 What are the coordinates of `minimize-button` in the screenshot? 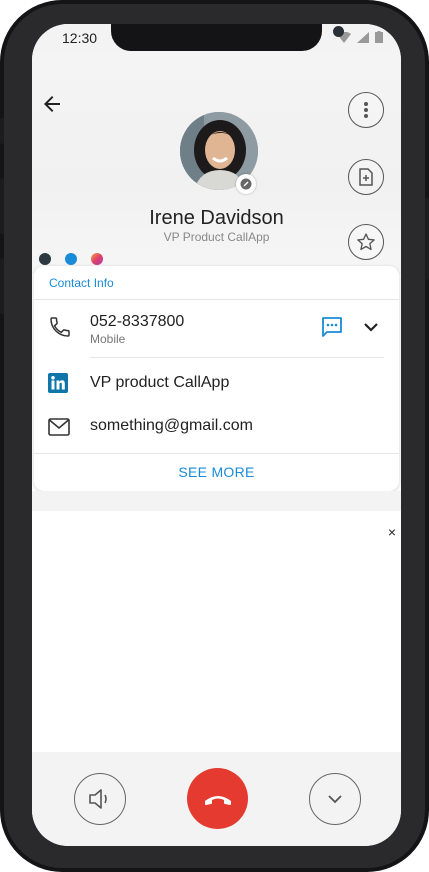 It's located at (335, 799).